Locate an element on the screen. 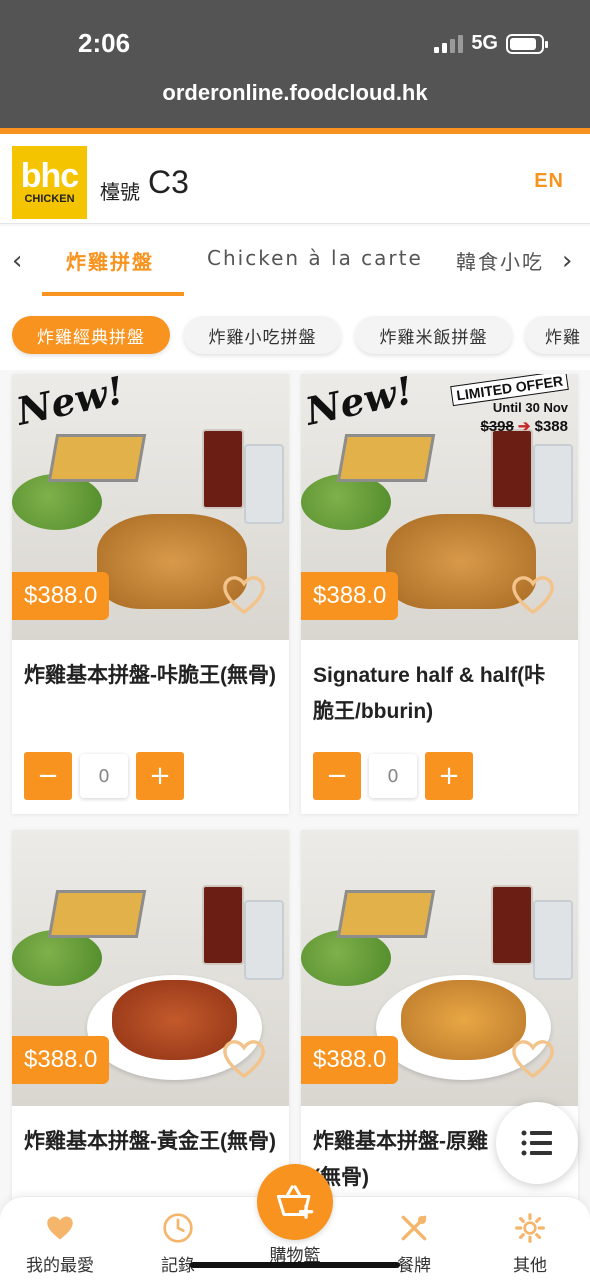  tab-fried-chicken-platter: 炸雞拼盤 is located at coordinates (110, 260).